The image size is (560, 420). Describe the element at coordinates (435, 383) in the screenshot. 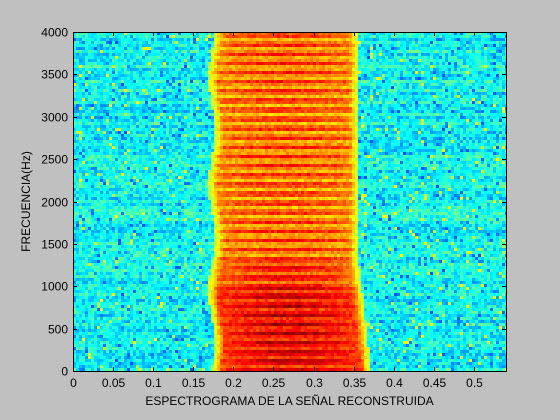

I see `x-tick-label: 0.45` at that location.